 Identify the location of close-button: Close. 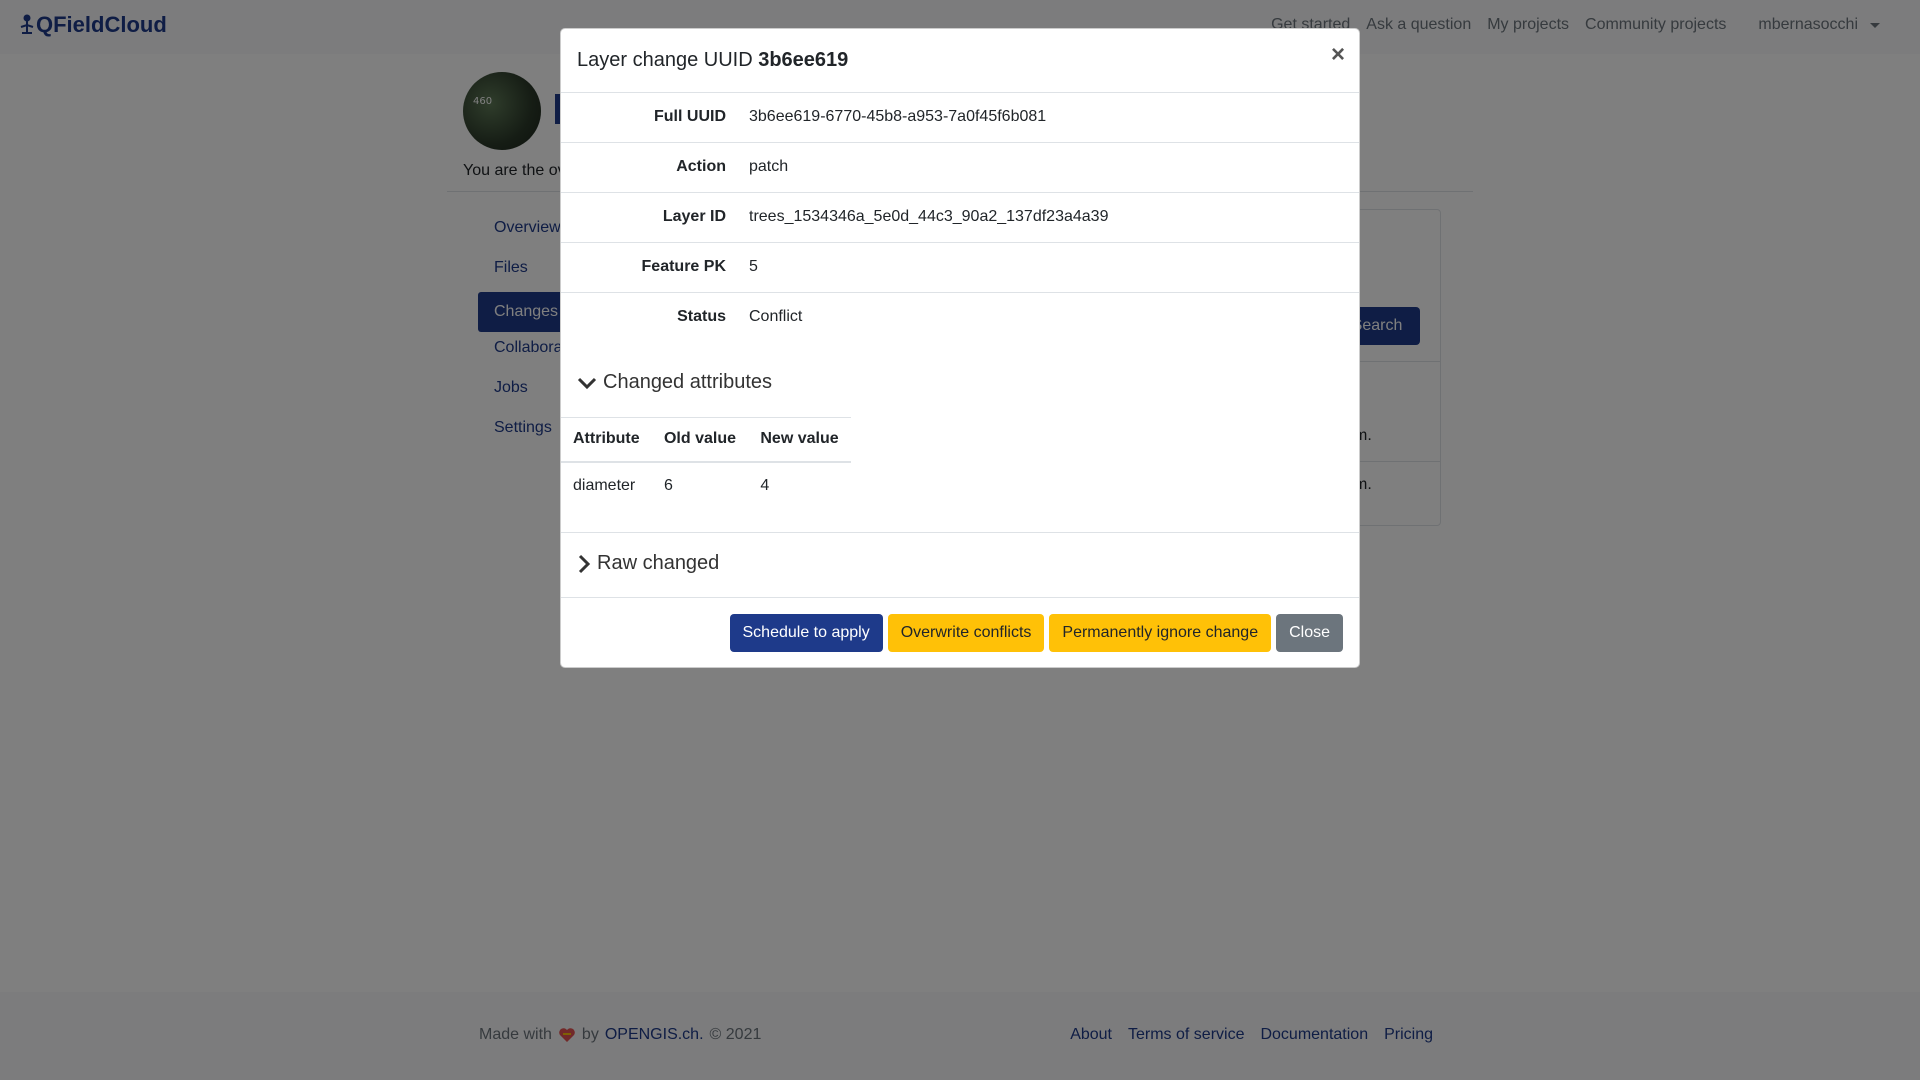
(1309, 633).